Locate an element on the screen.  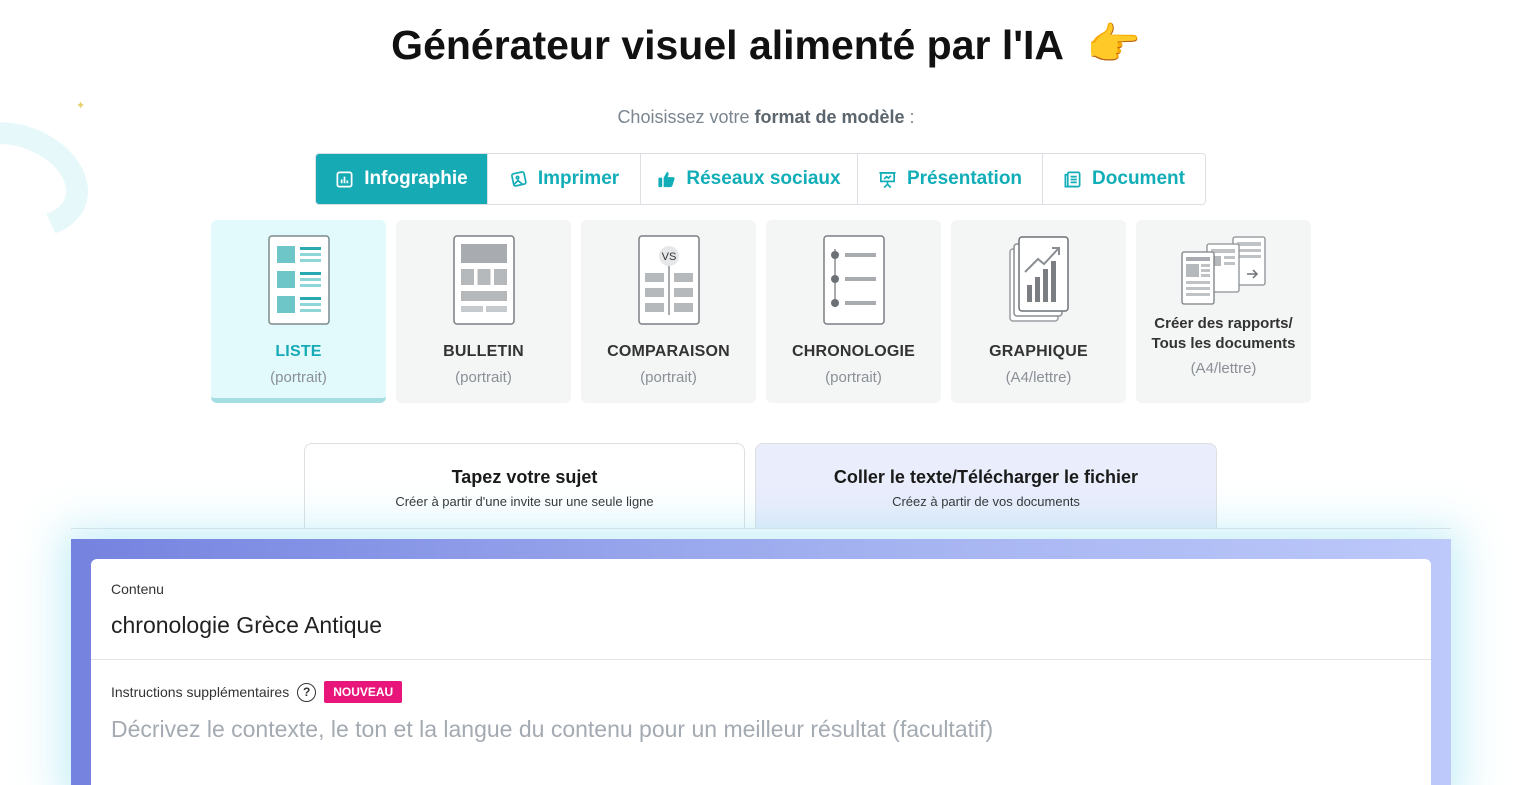
chart-template-icon is located at coordinates (1038, 279).